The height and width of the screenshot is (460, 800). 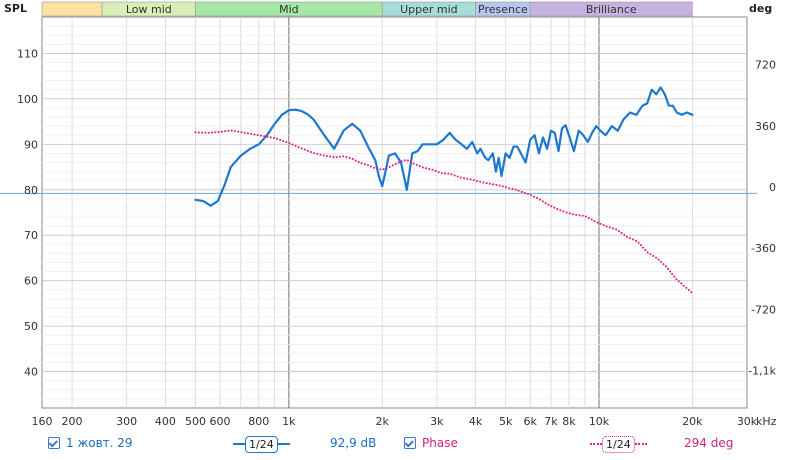 I want to click on x-tick-17: 30k, so click(x=747, y=421).